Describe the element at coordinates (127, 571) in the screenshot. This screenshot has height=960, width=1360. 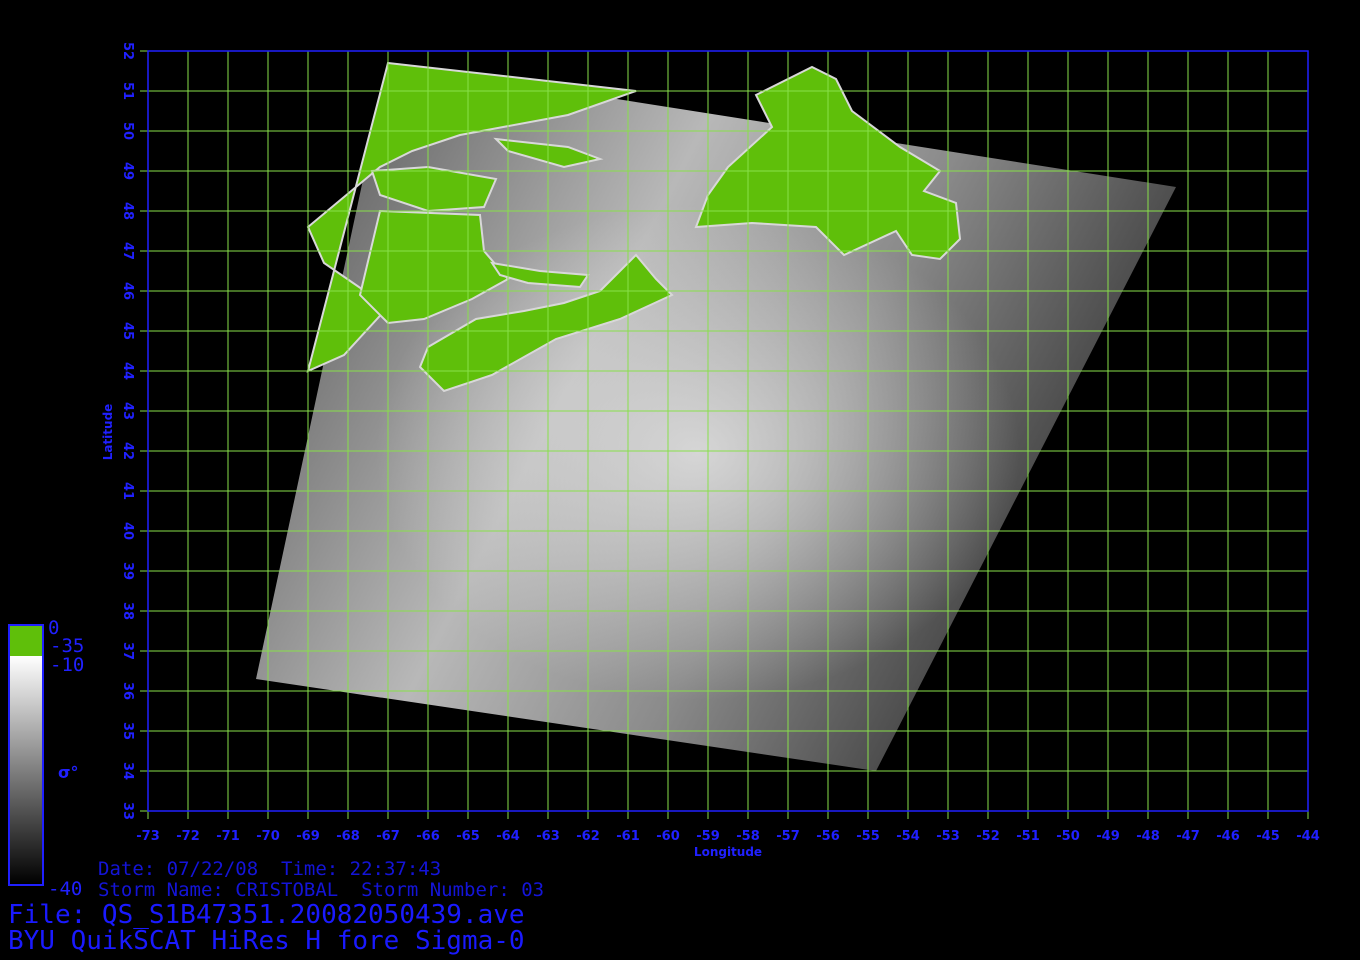
I see `lat-tick-label: 39` at that location.